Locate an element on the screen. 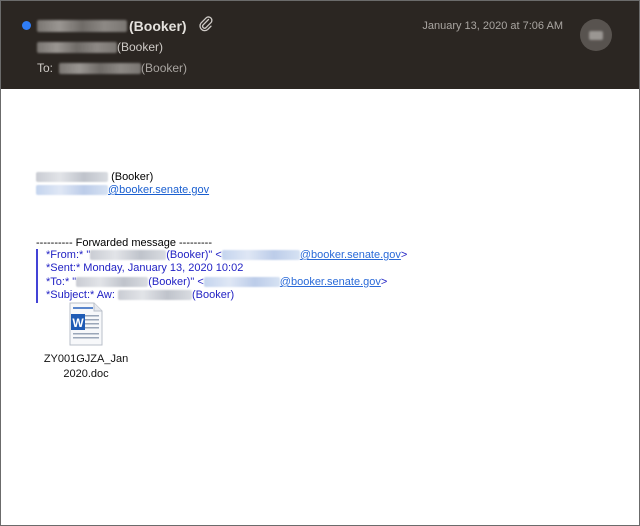 This screenshot has width=640, height=526. svg-text: W is located at coordinates (78, 323).